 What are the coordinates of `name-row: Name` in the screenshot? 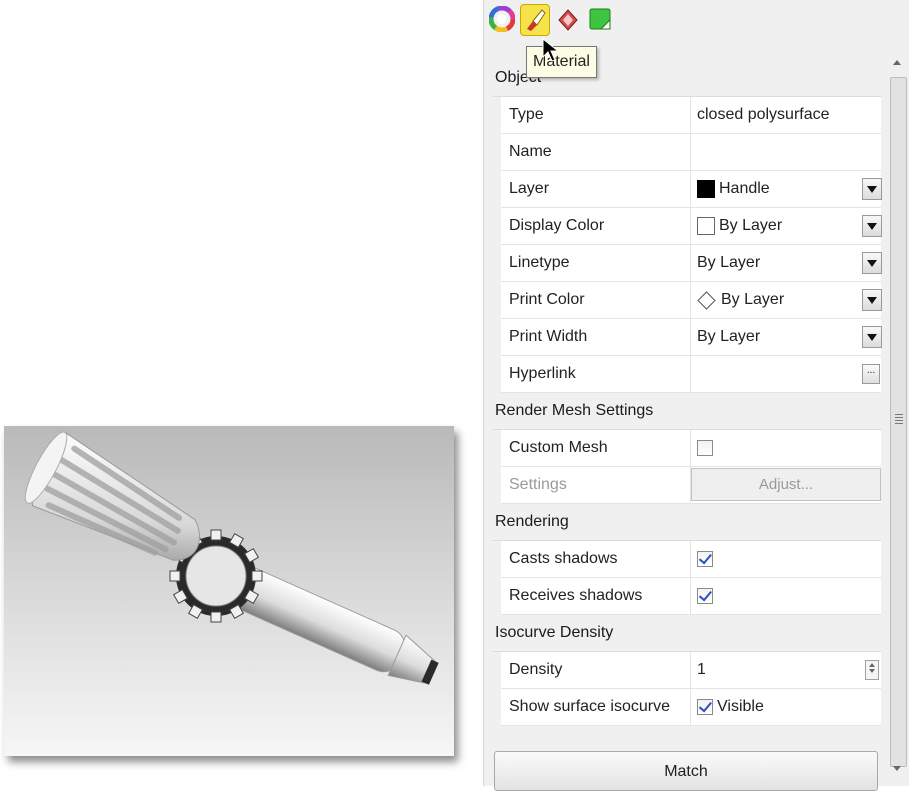 It's located at (691, 152).